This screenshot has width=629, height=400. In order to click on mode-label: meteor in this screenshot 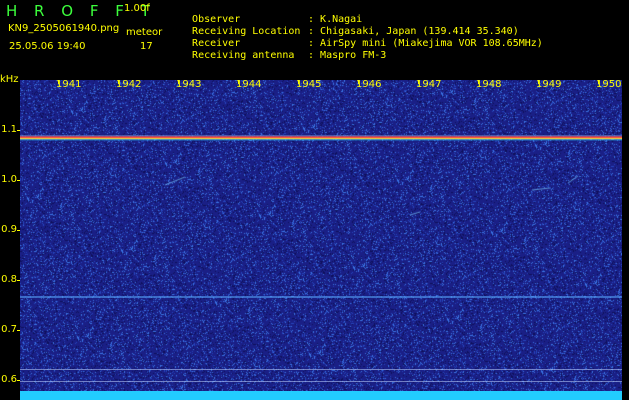, I will do `click(144, 32)`.